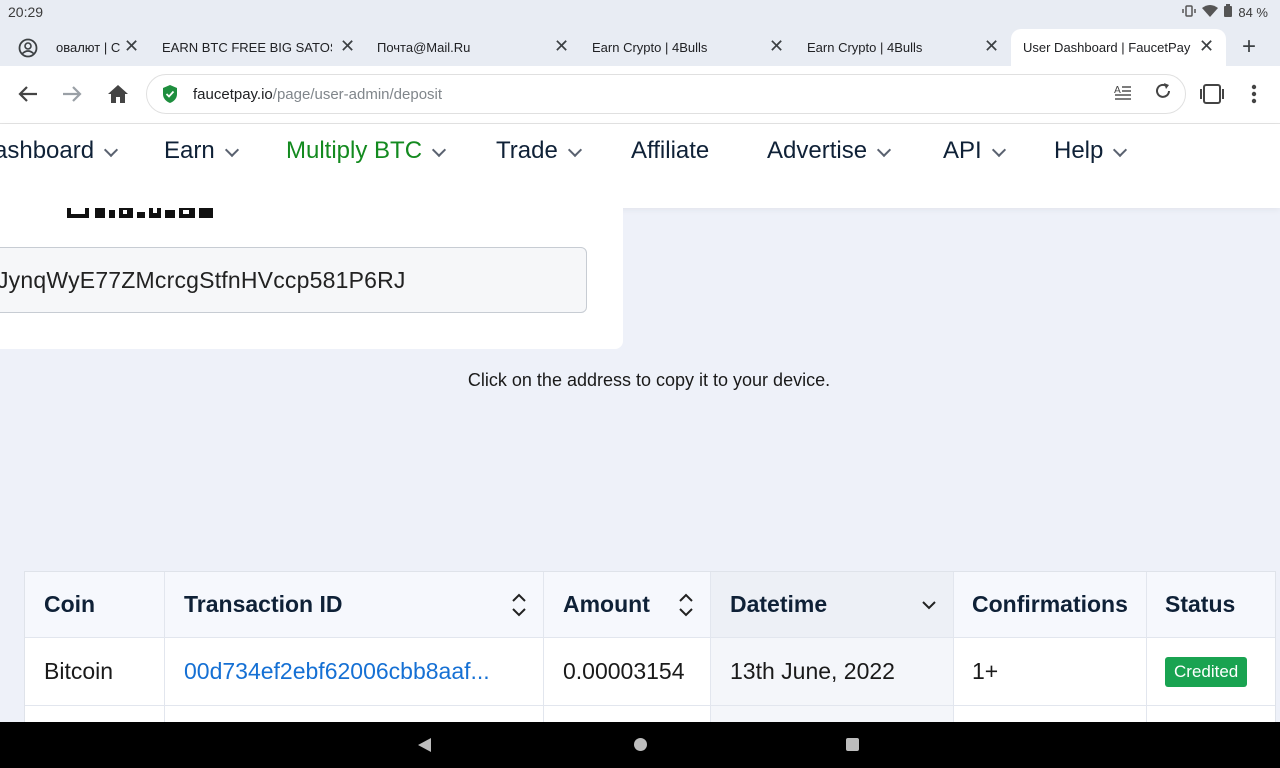 This screenshot has width=1280, height=768. Describe the element at coordinates (666, 94) in the screenshot. I see `address-bar: faucetpay.io/page/user-admin/deposit A` at that location.